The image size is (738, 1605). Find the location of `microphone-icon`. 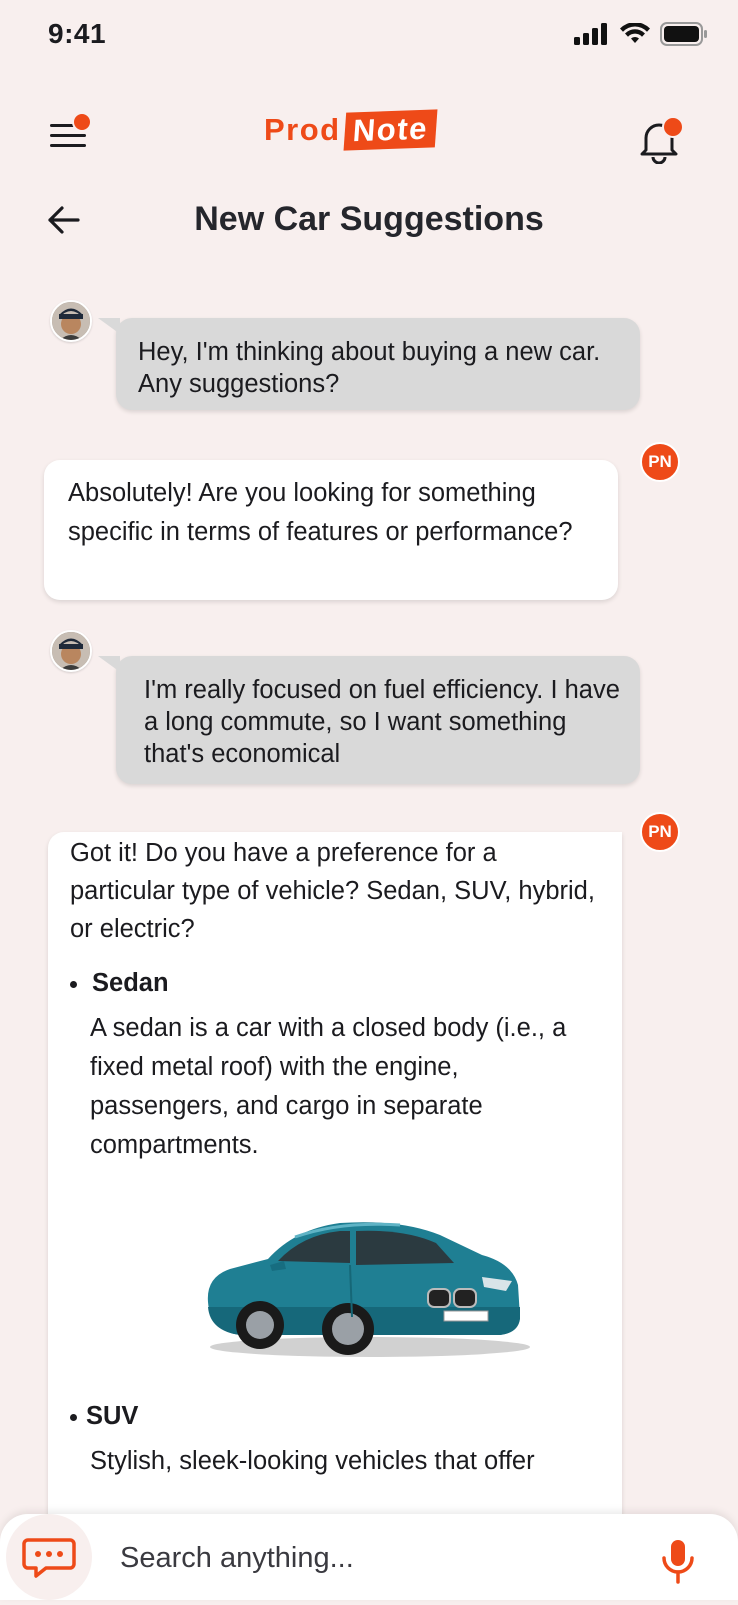

microphone-icon is located at coordinates (678, 1562).